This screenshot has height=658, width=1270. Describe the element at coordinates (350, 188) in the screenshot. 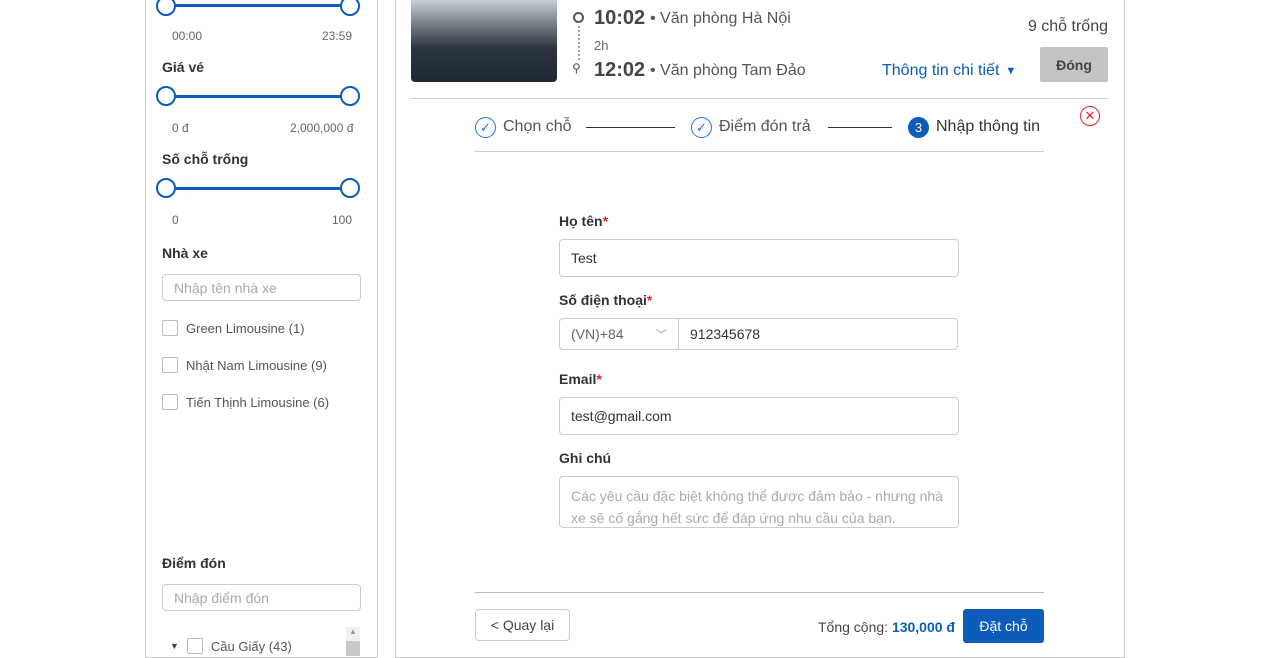

I see `seats-slider-max-handle` at that location.